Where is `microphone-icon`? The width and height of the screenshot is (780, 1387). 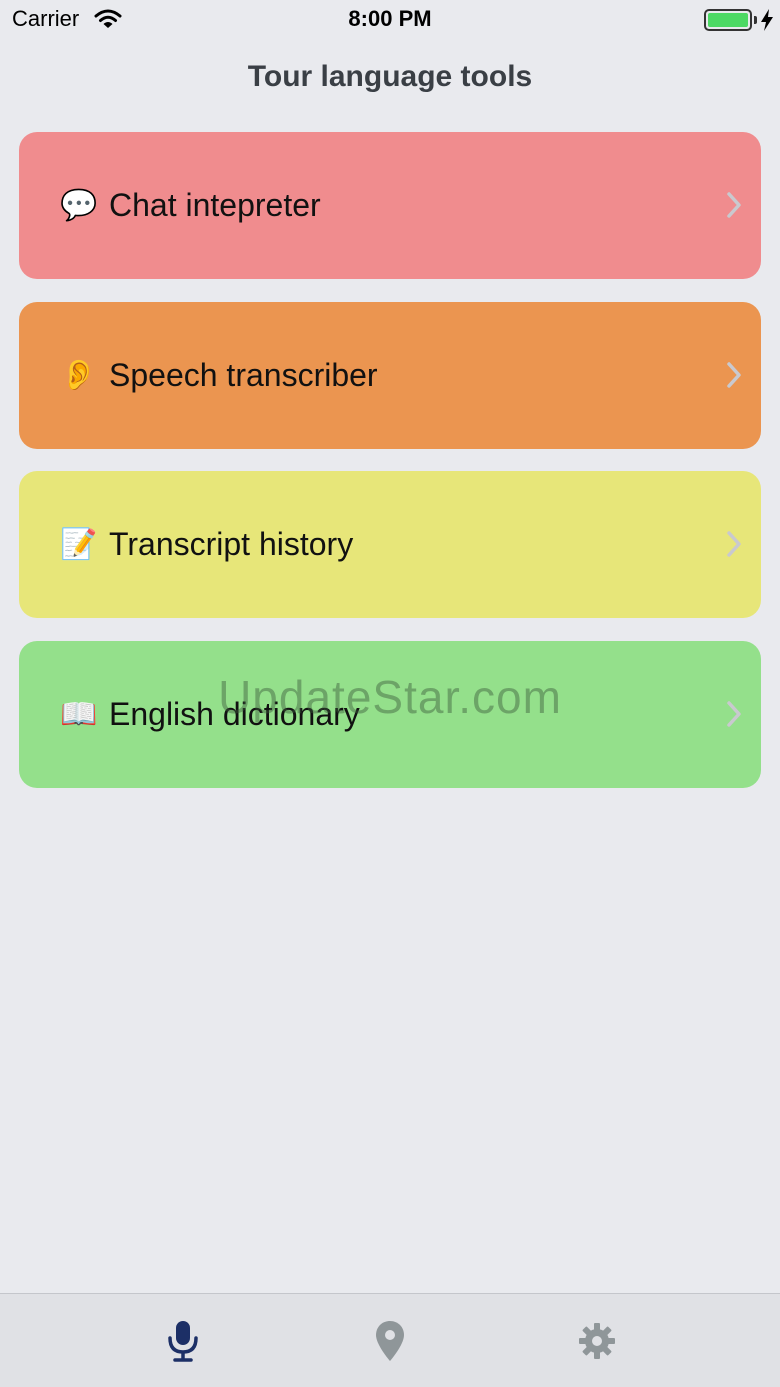 microphone-icon is located at coordinates (183, 1341).